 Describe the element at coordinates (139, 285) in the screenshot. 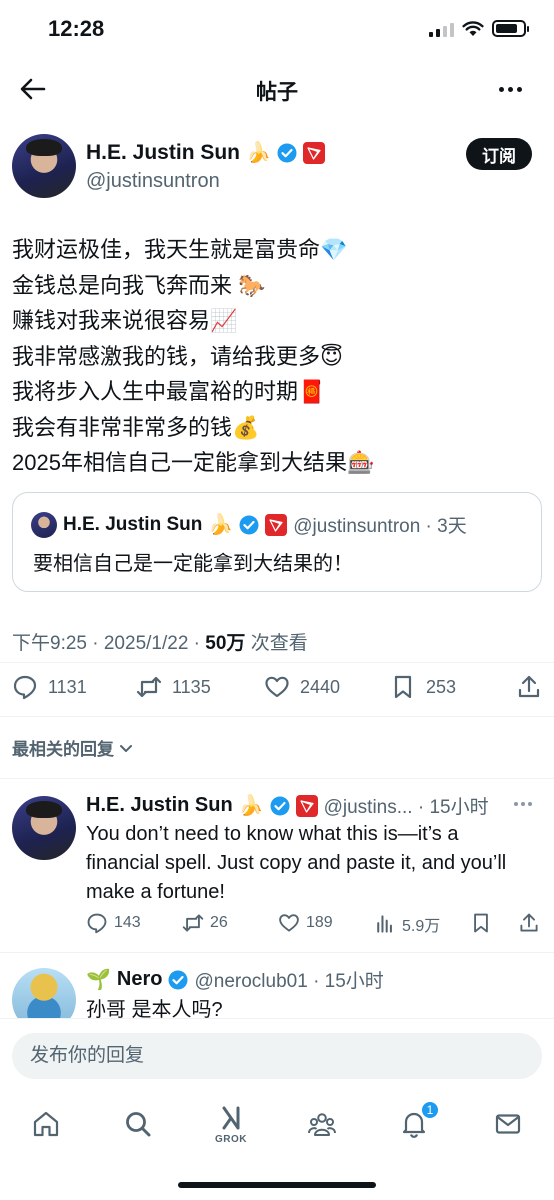

I see `post-line: 金钱总是向我飞奔而来 🐎` at that location.